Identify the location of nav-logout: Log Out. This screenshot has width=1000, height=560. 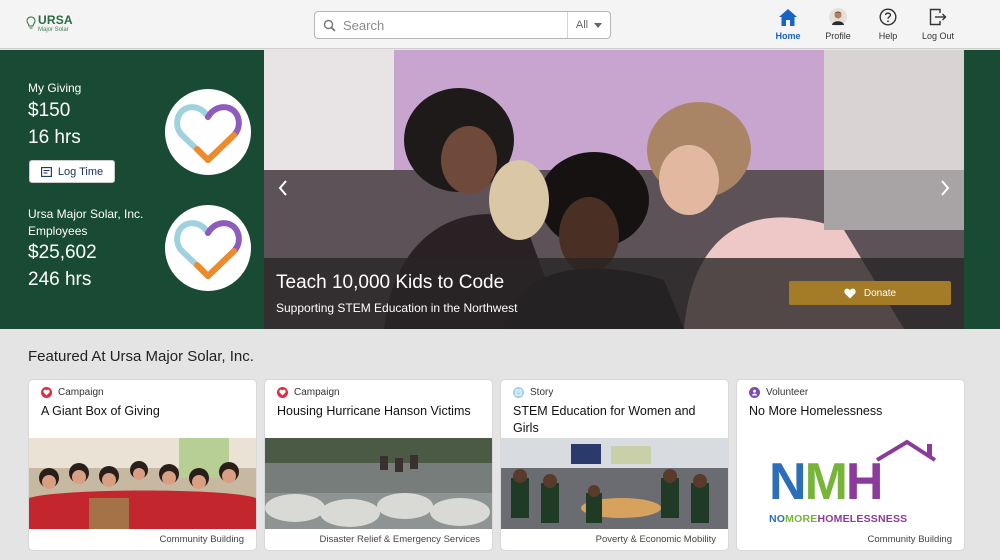
(938, 24).